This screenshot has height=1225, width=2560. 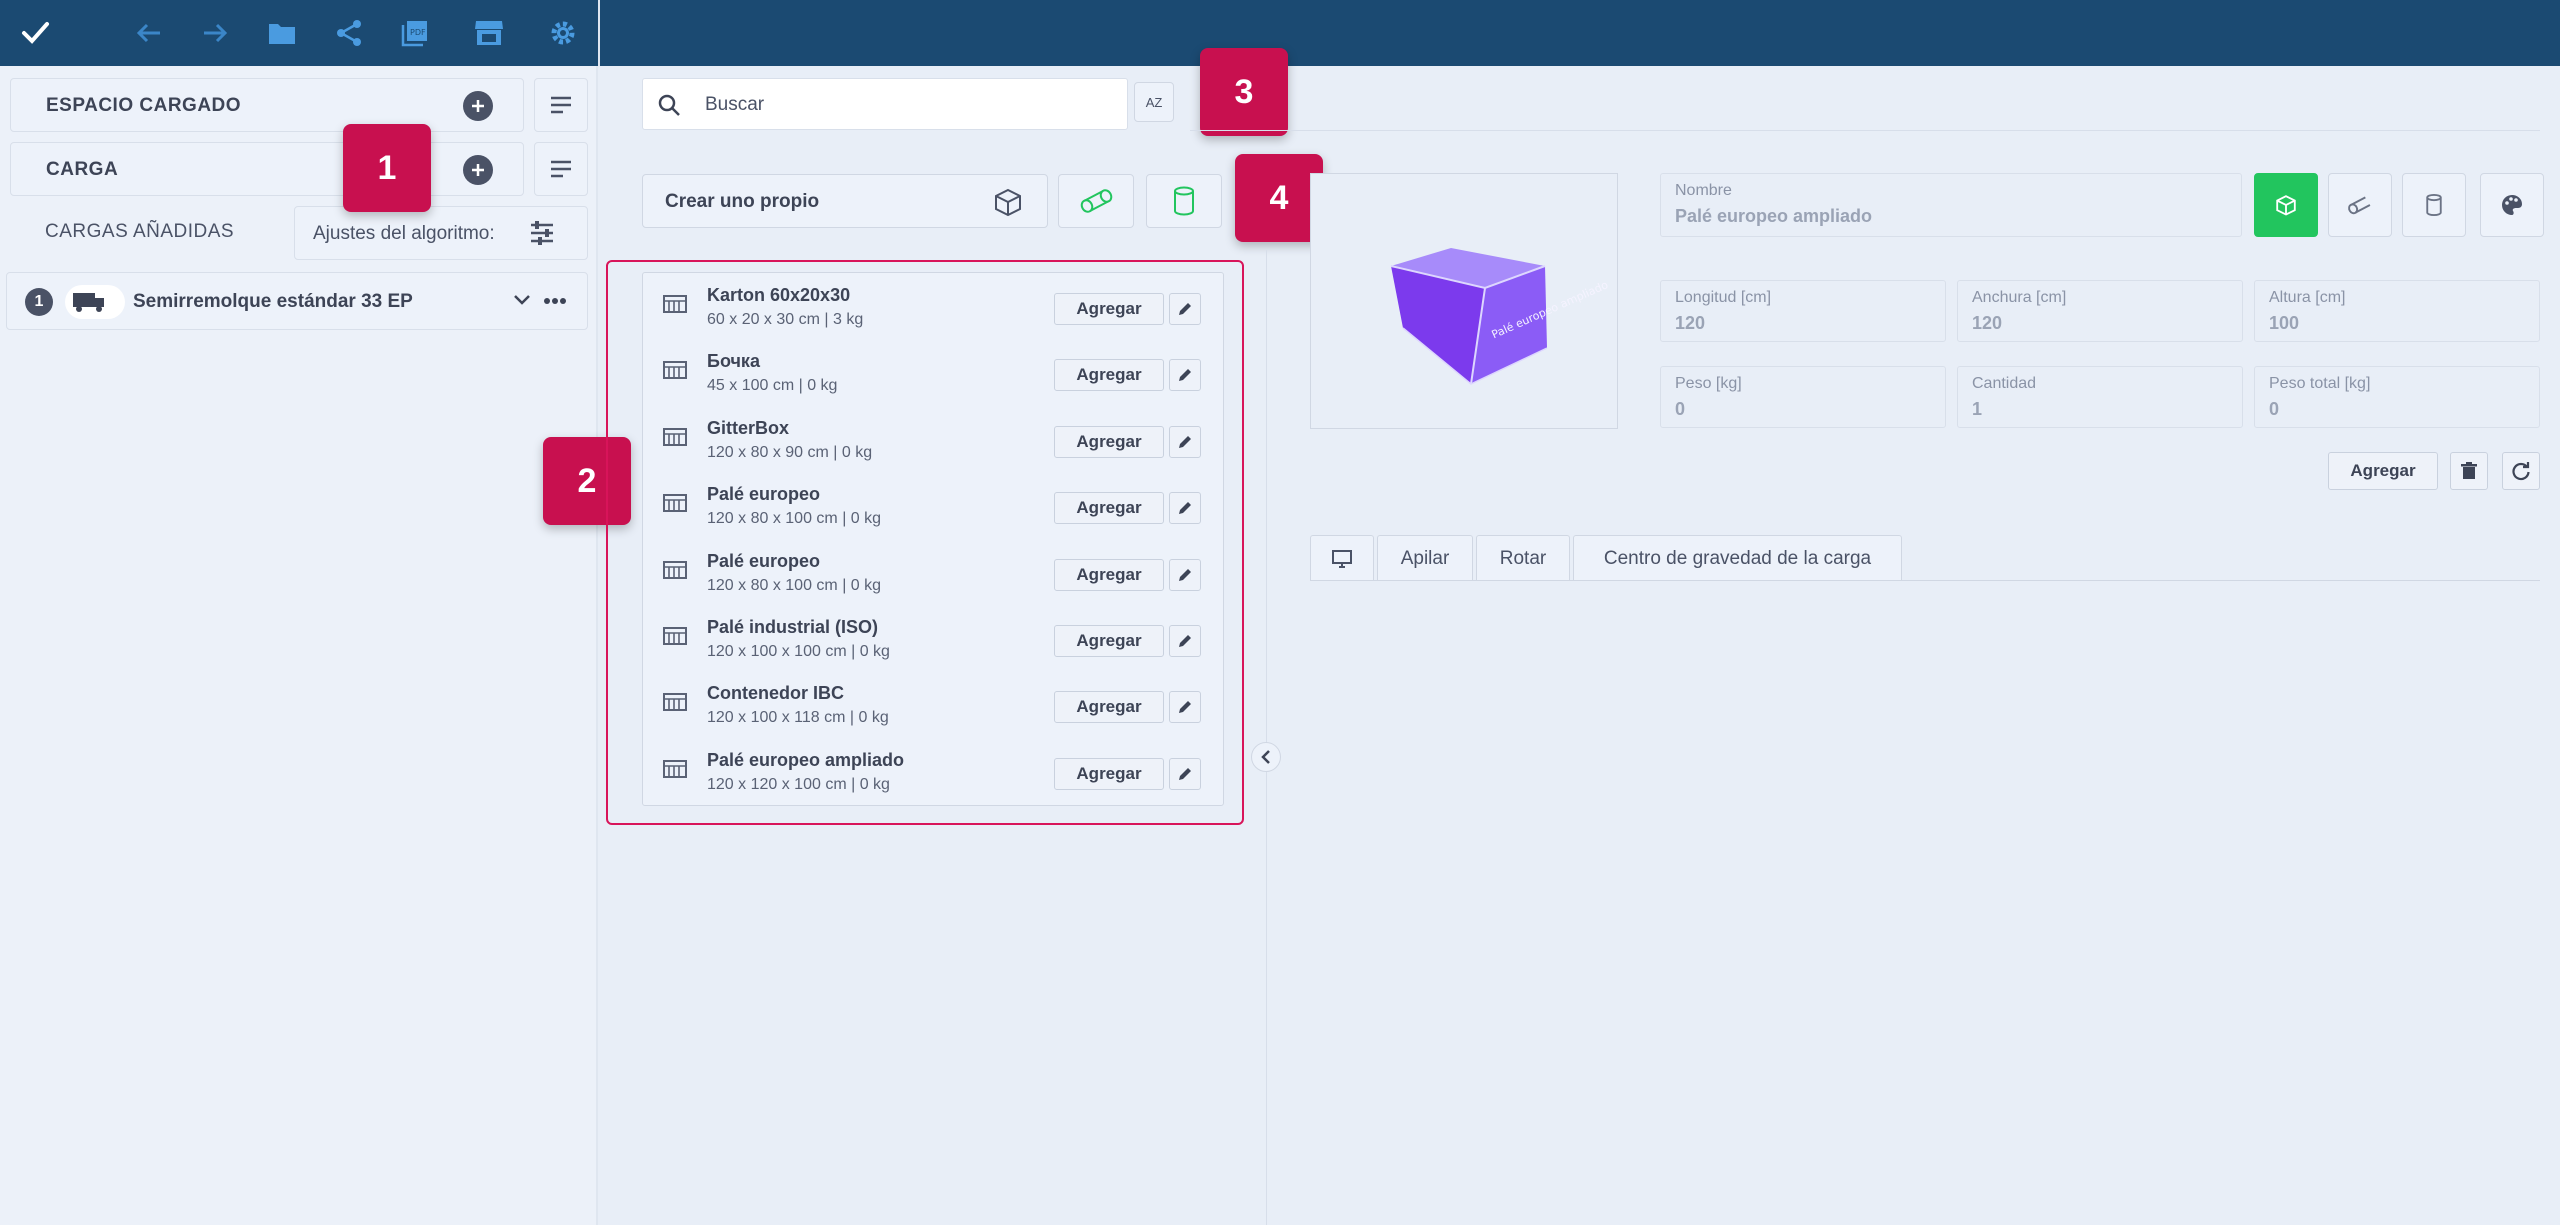 What do you see at coordinates (149, 33) in the screenshot?
I see `back-arrow-icon` at bounding box center [149, 33].